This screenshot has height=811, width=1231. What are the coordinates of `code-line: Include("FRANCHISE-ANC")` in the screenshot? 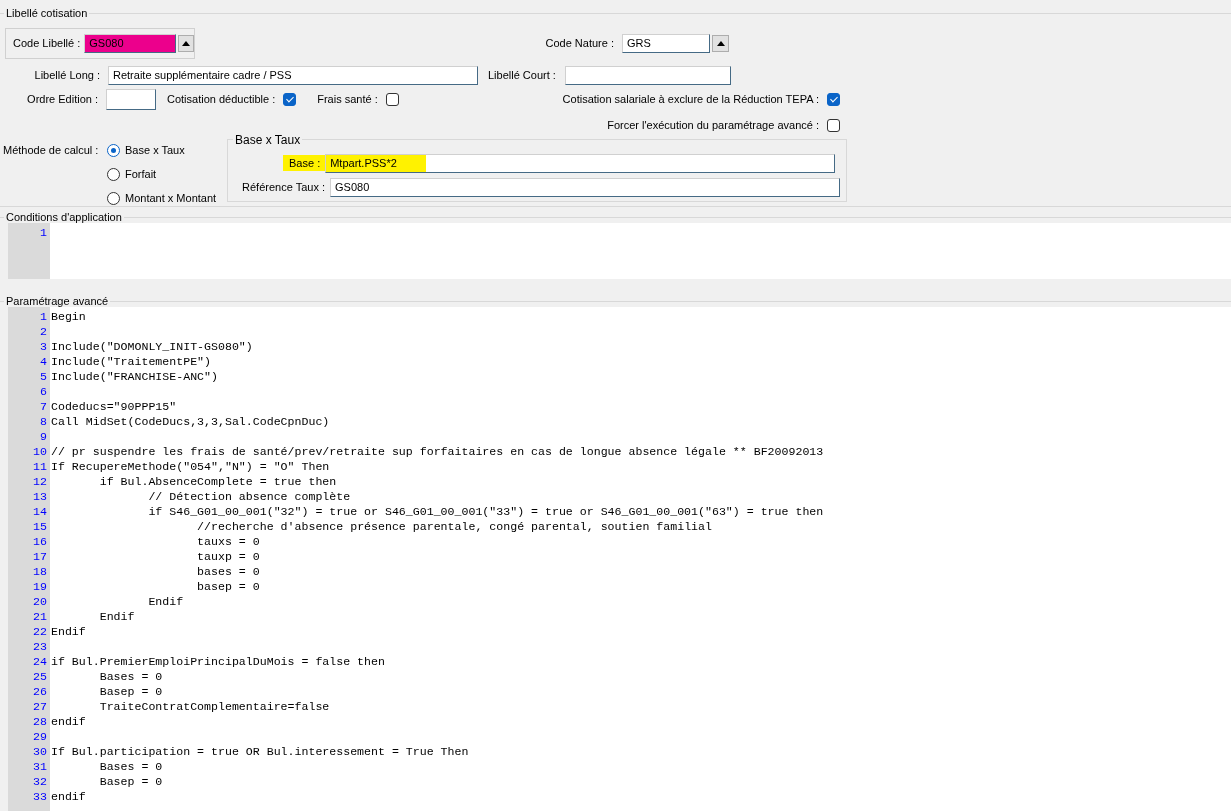 It's located at (134, 376).